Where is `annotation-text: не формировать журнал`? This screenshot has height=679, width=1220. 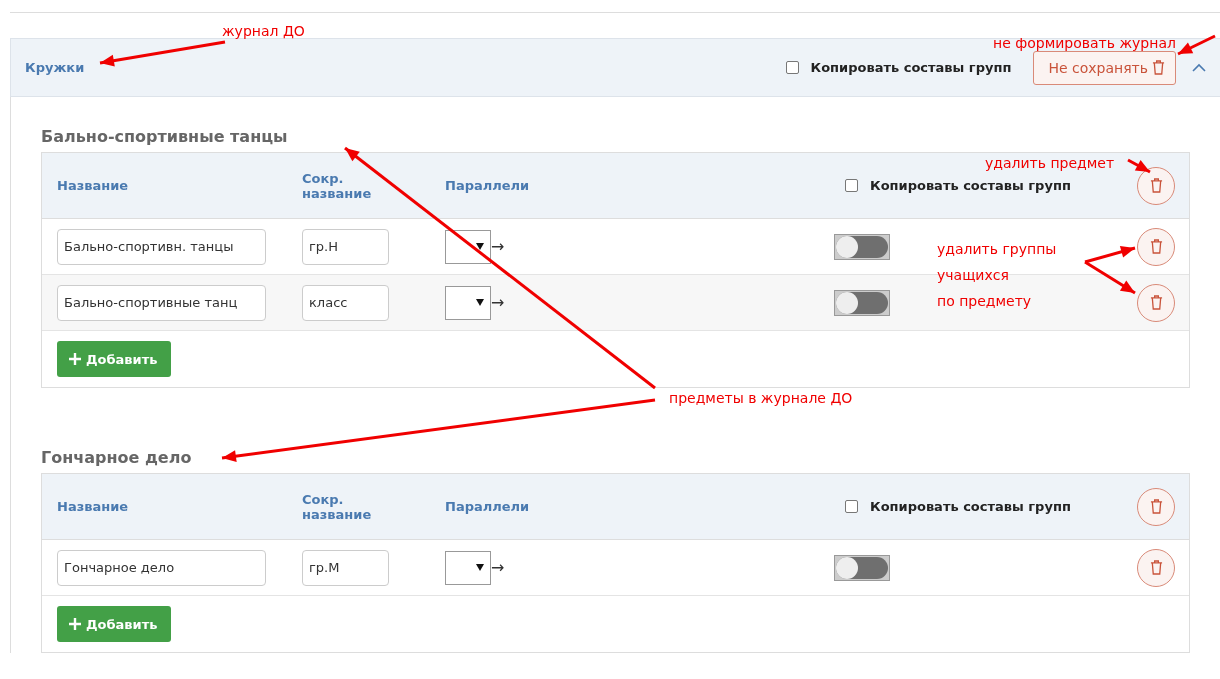
annotation-text: не формировать журнал is located at coordinates (1084, 43).